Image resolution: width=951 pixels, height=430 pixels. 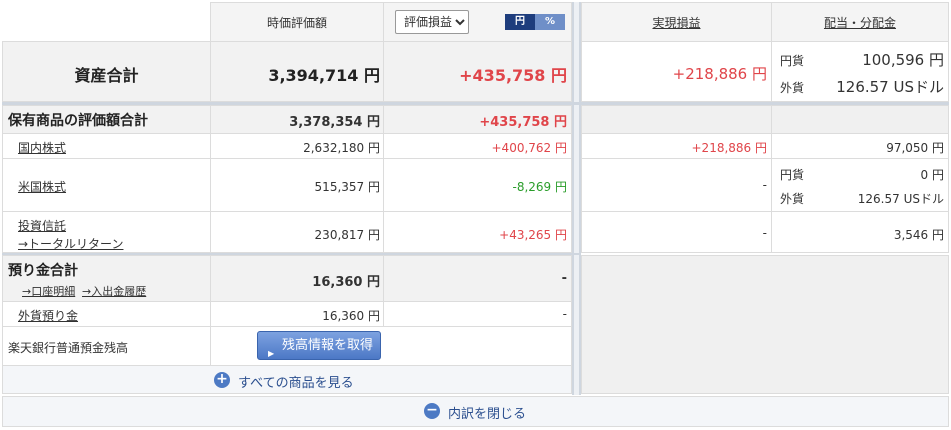 What do you see at coordinates (48, 291) in the screenshot?
I see `account-detail-link: →口座明細` at bounding box center [48, 291].